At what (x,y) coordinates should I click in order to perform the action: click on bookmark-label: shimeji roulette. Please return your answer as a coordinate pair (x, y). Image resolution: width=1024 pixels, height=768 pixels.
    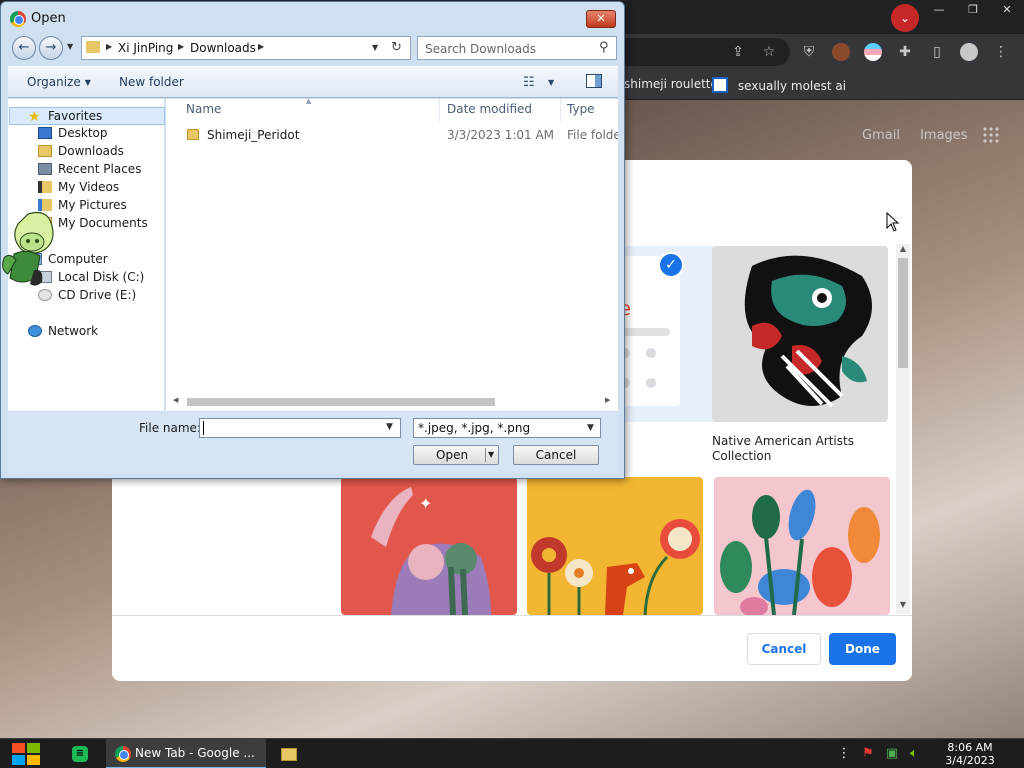
    Looking at the image, I should click on (671, 84).